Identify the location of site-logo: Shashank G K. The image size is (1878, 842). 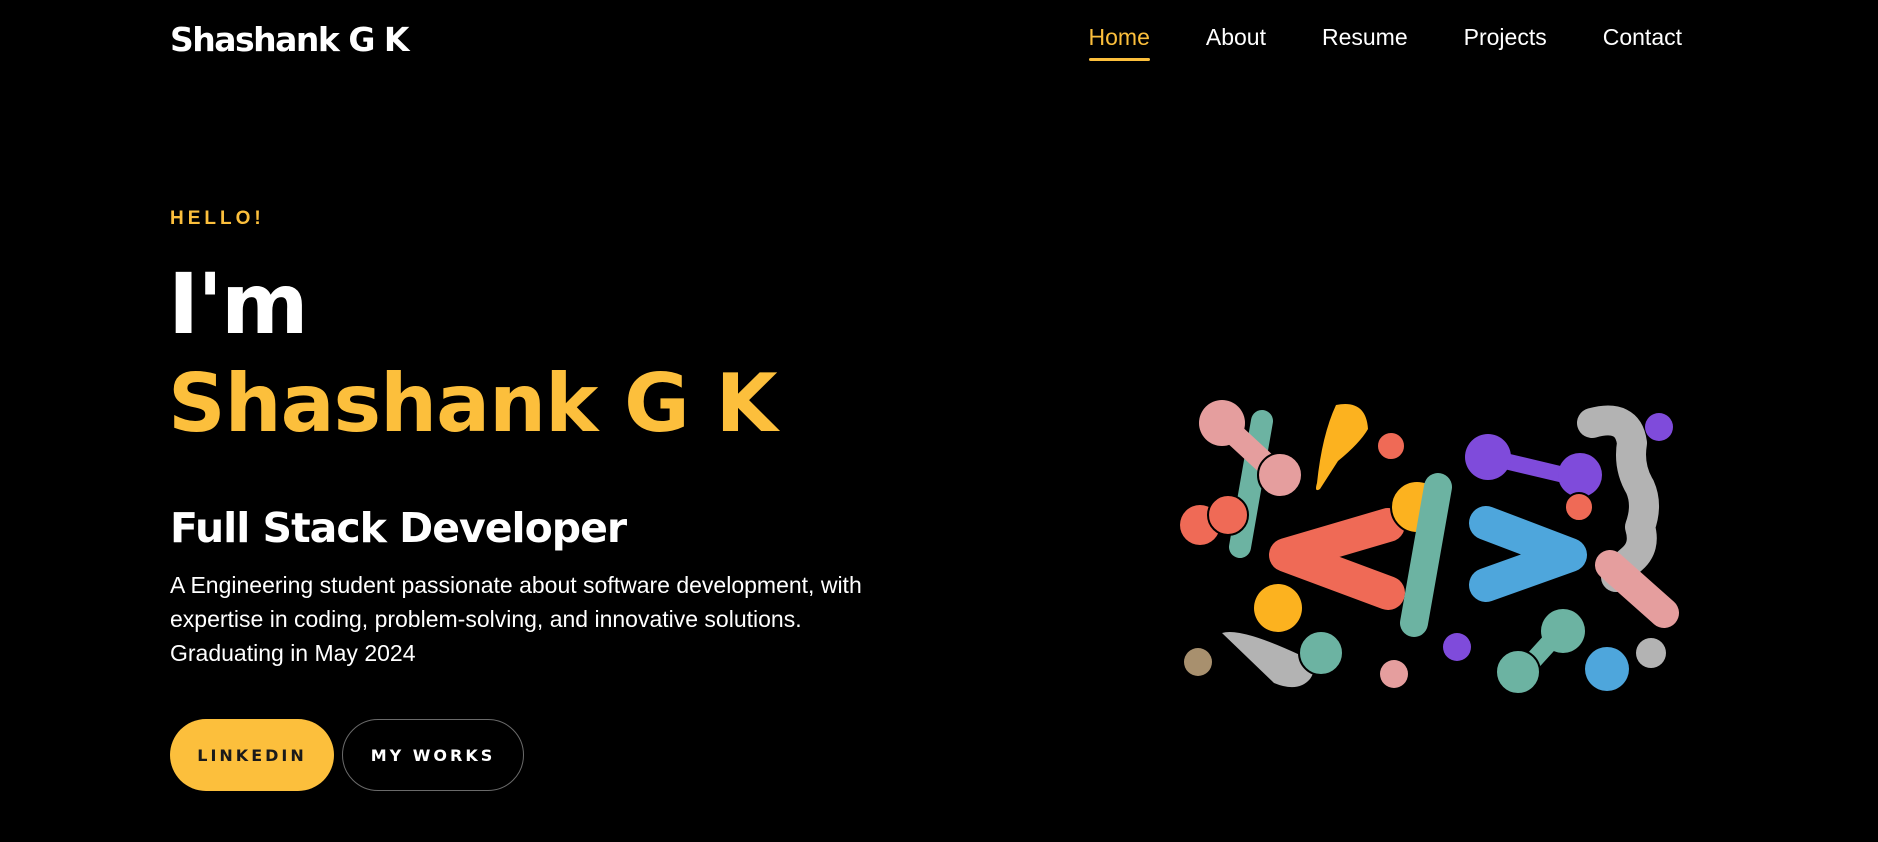
(290, 39).